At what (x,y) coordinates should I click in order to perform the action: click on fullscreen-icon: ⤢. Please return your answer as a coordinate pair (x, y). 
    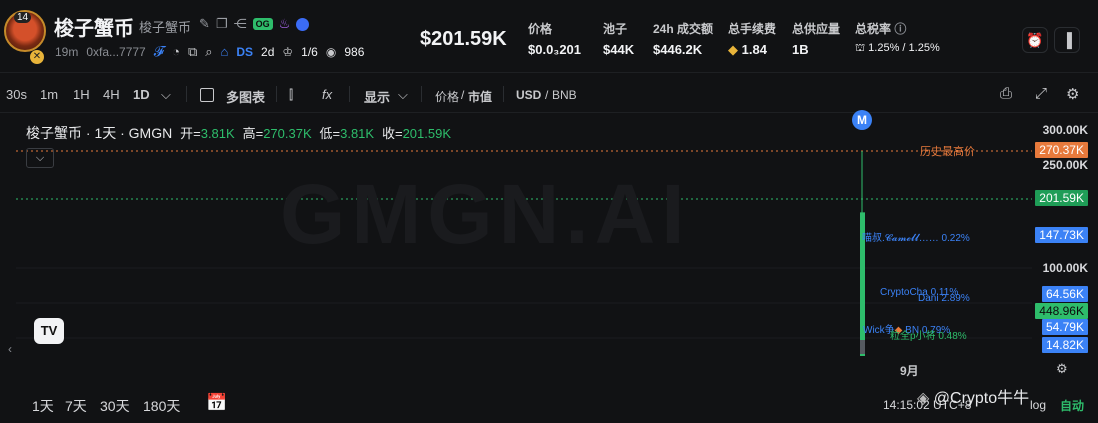
    Looking at the image, I should click on (1041, 93).